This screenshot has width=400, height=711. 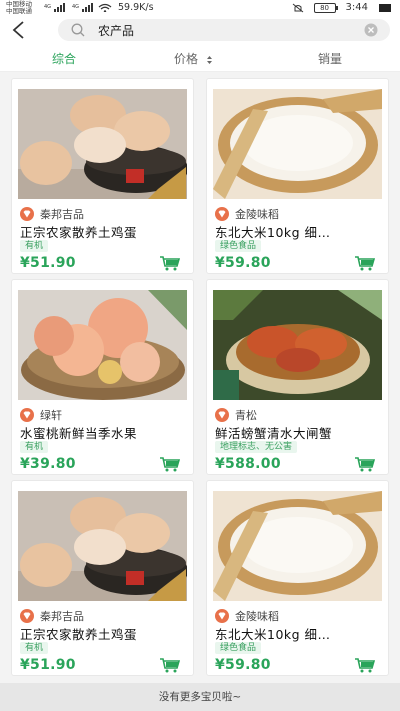 I want to click on network-type-1: 4G, so click(x=47, y=7).